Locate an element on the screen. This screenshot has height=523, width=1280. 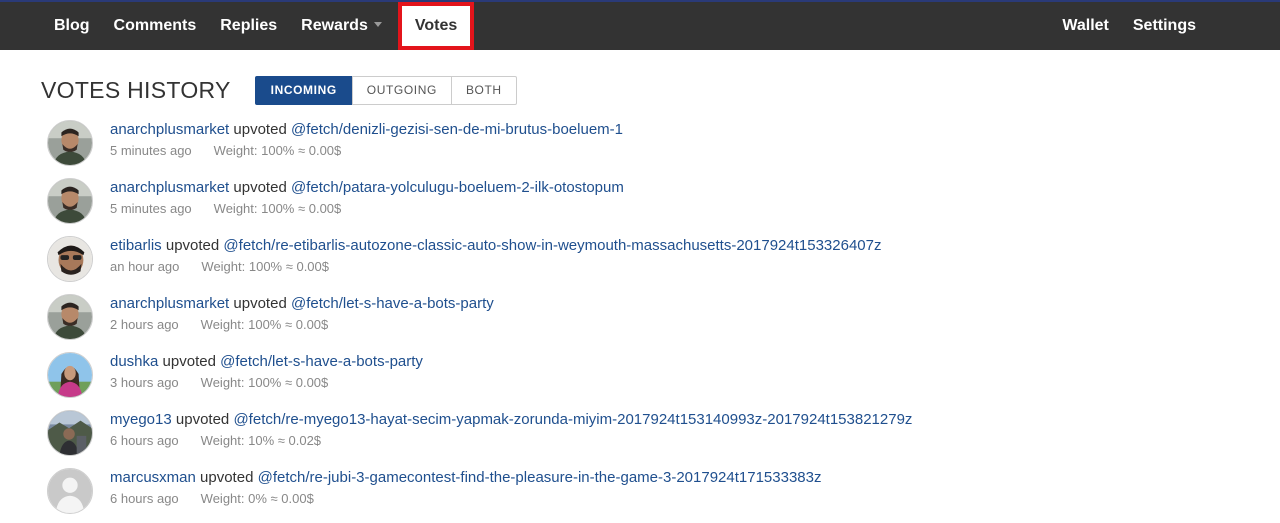
secondary-nav: Wallet Settings is located at coordinates (1129, 26).